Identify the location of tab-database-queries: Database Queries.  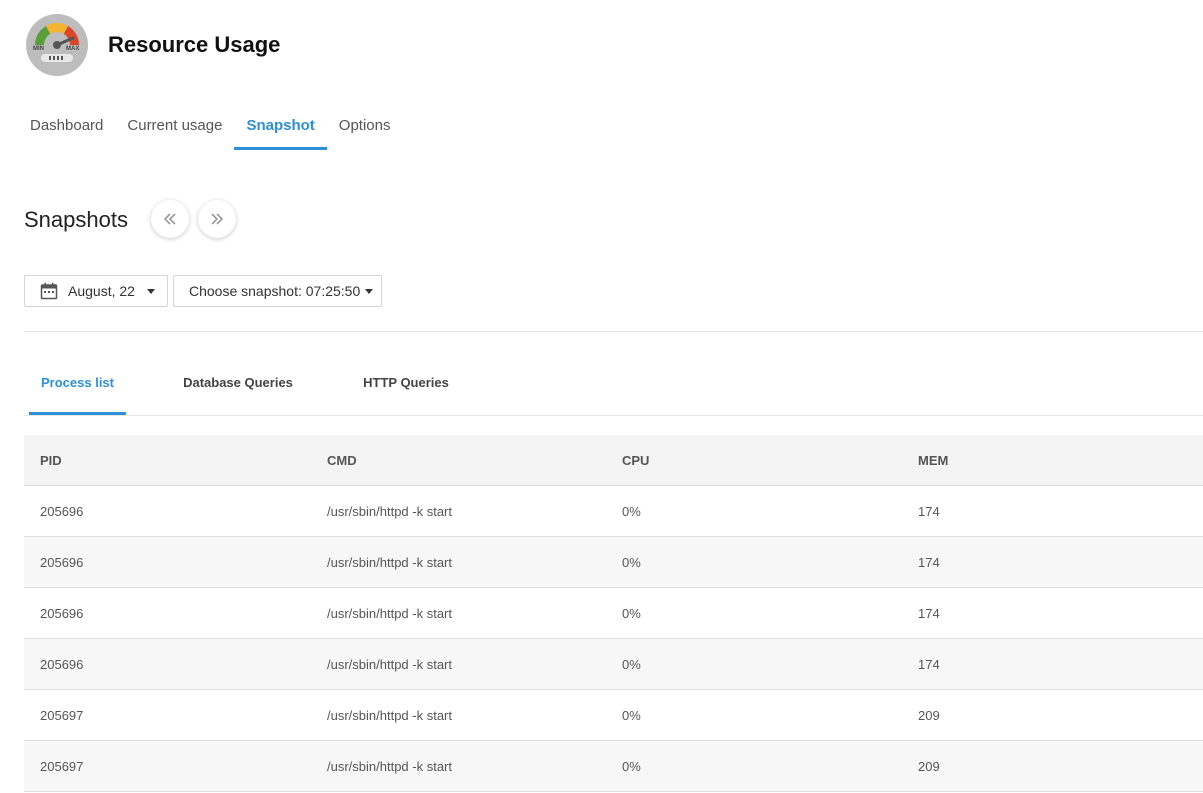
(238, 385).